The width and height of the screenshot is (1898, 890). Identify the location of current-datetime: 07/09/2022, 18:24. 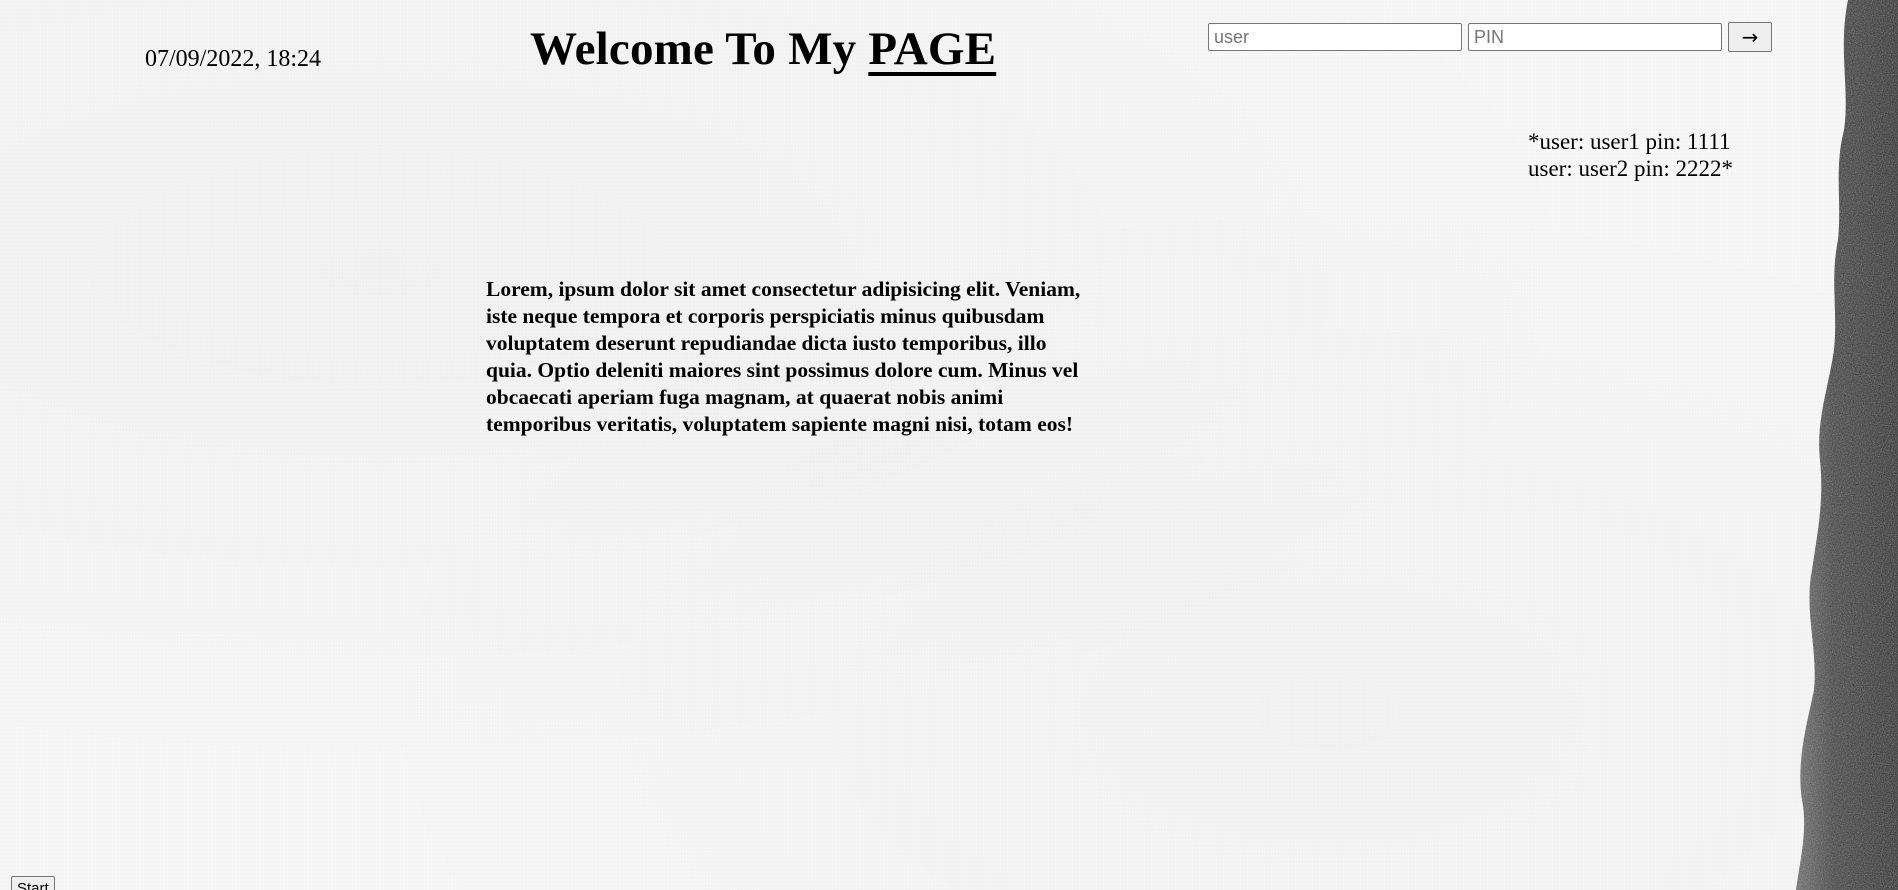
(233, 59).